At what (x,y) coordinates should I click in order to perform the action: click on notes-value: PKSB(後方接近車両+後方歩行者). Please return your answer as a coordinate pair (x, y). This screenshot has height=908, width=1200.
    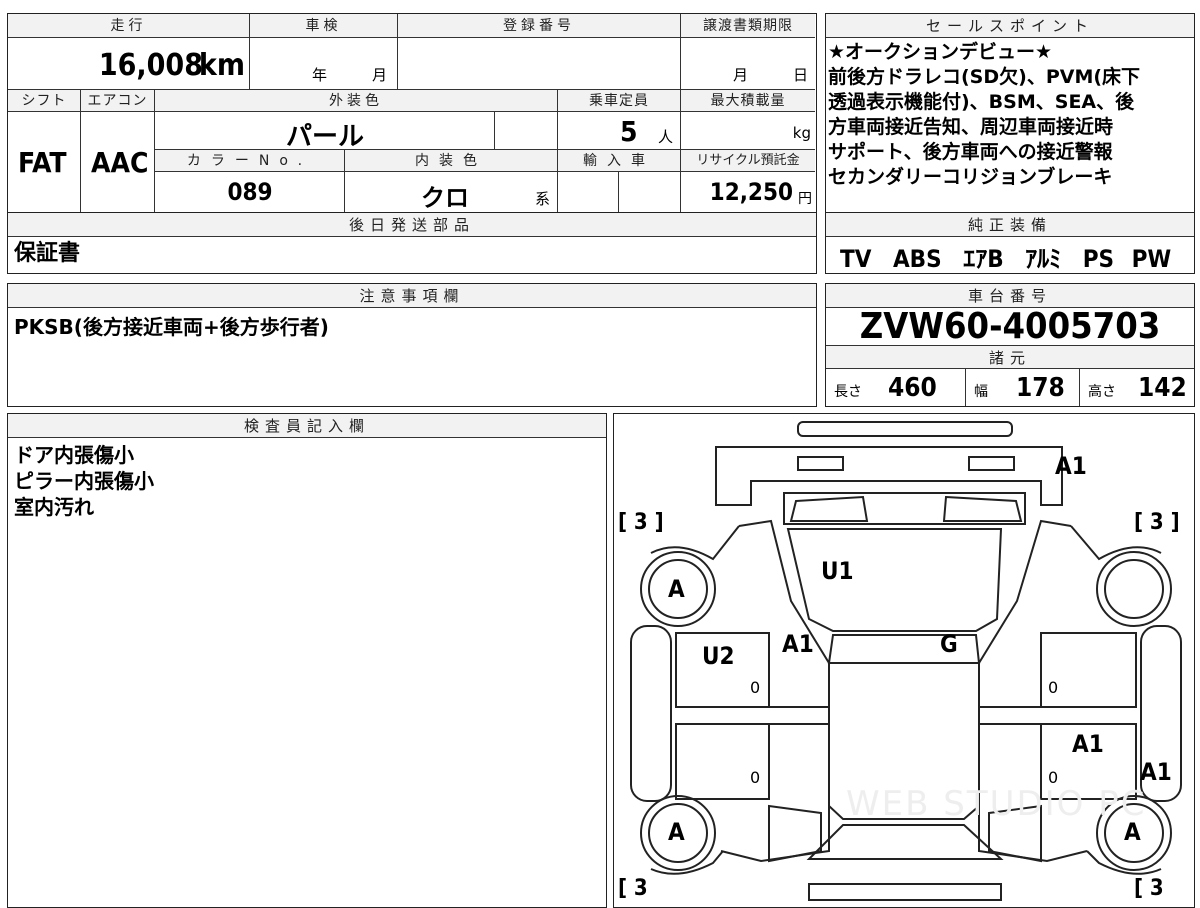
    Looking at the image, I should click on (171, 327).